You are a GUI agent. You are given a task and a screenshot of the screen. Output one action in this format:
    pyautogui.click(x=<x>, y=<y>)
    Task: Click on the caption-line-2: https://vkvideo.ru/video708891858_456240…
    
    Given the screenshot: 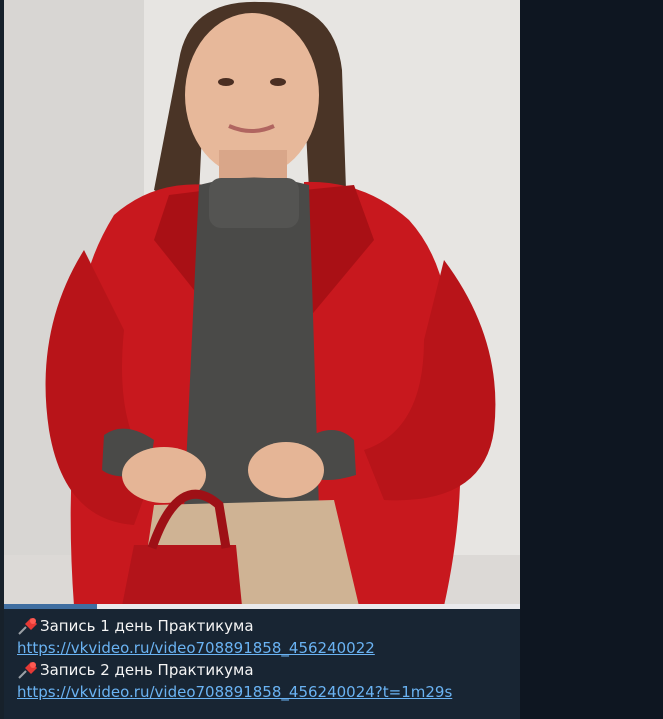 What is the action you would take?
    pyautogui.click(x=264, y=648)
    